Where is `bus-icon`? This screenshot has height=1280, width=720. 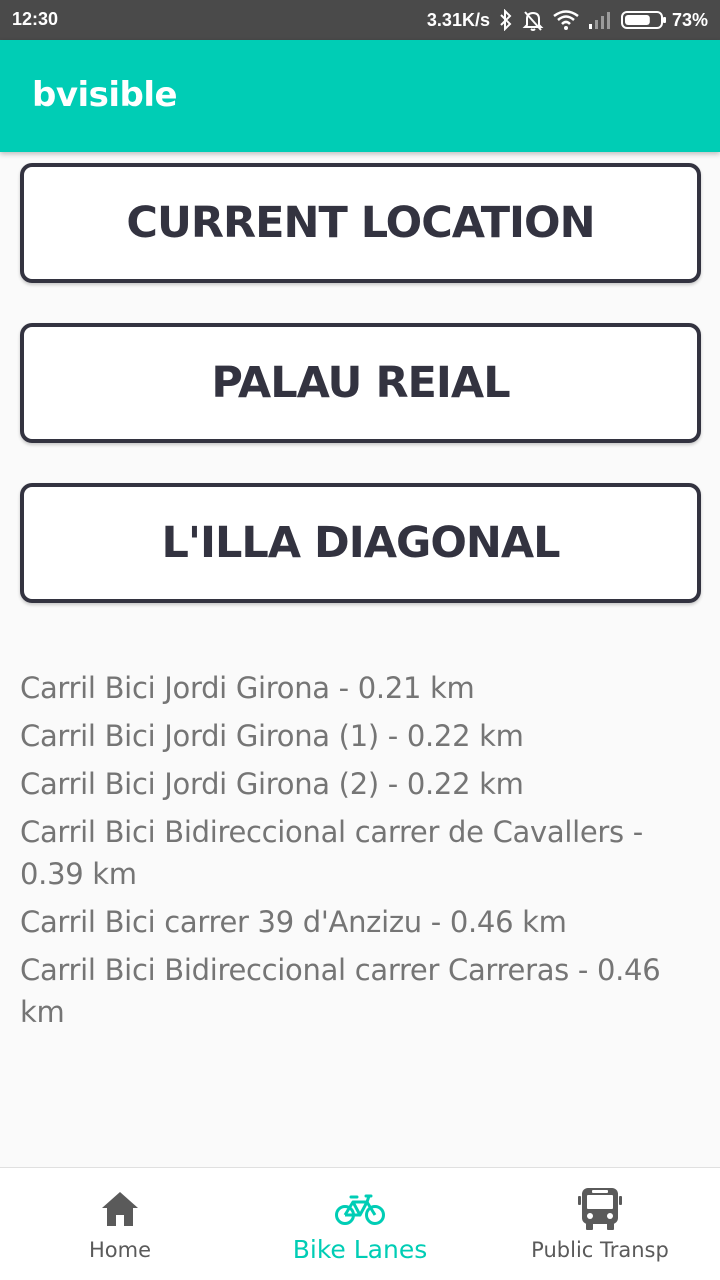 bus-icon is located at coordinates (600, 1209).